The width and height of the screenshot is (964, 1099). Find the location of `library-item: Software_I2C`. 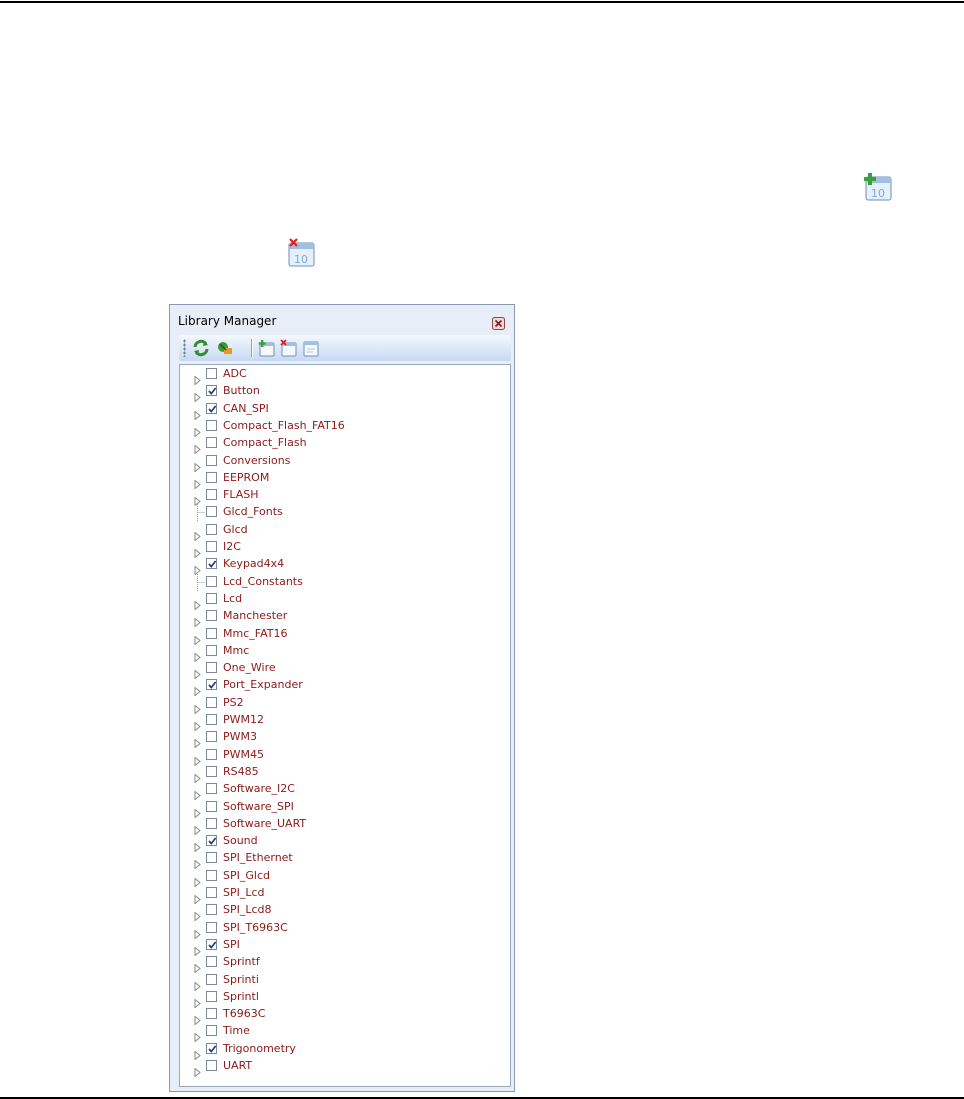

library-item: Software_I2C is located at coordinates (345, 791).